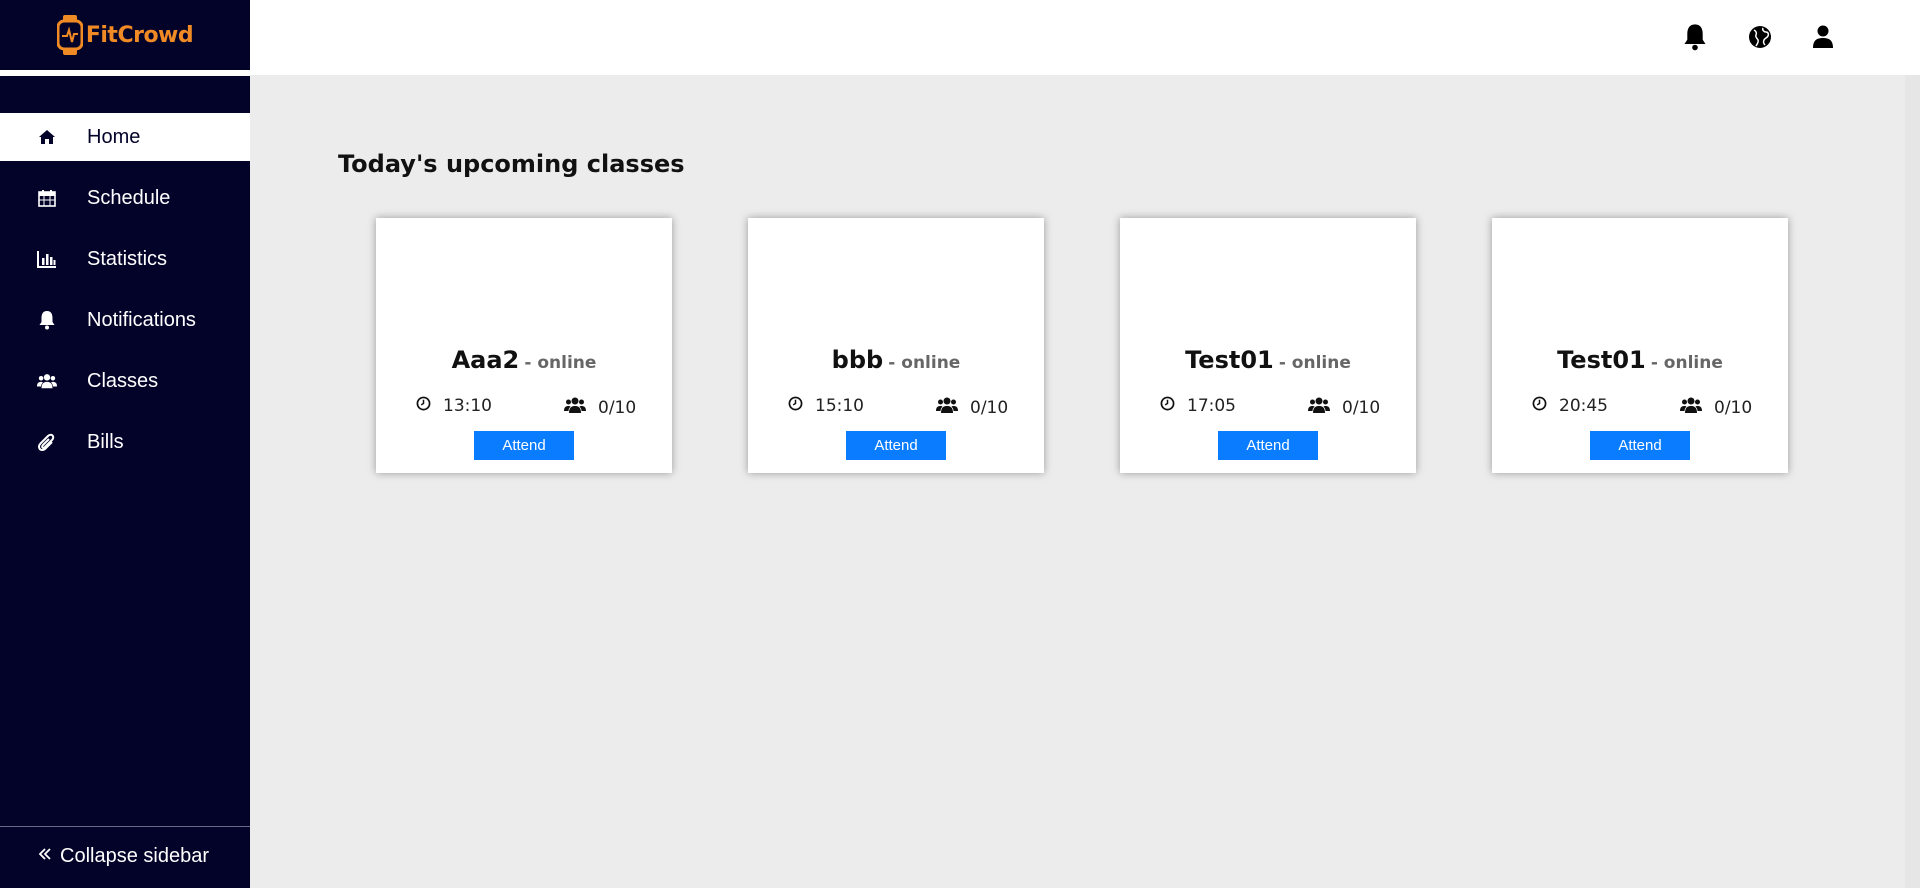 Image resolution: width=1920 pixels, height=888 pixels. Describe the element at coordinates (129, 197) in the screenshot. I see `sidebar-item-label: Schedule` at that location.